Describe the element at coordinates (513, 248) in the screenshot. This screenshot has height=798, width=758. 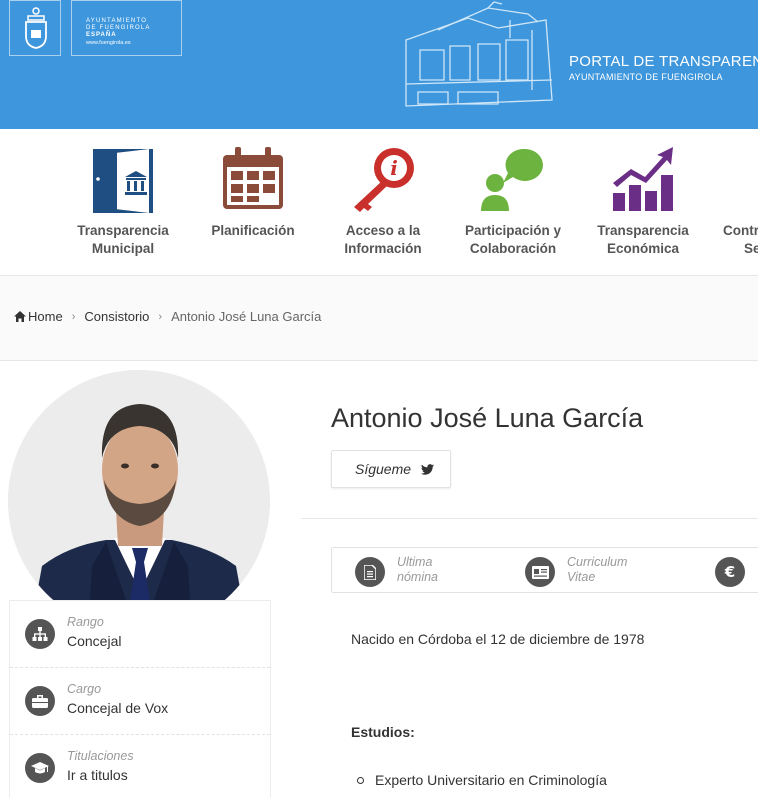
I see `nav-label-line2: Colaboración` at that location.